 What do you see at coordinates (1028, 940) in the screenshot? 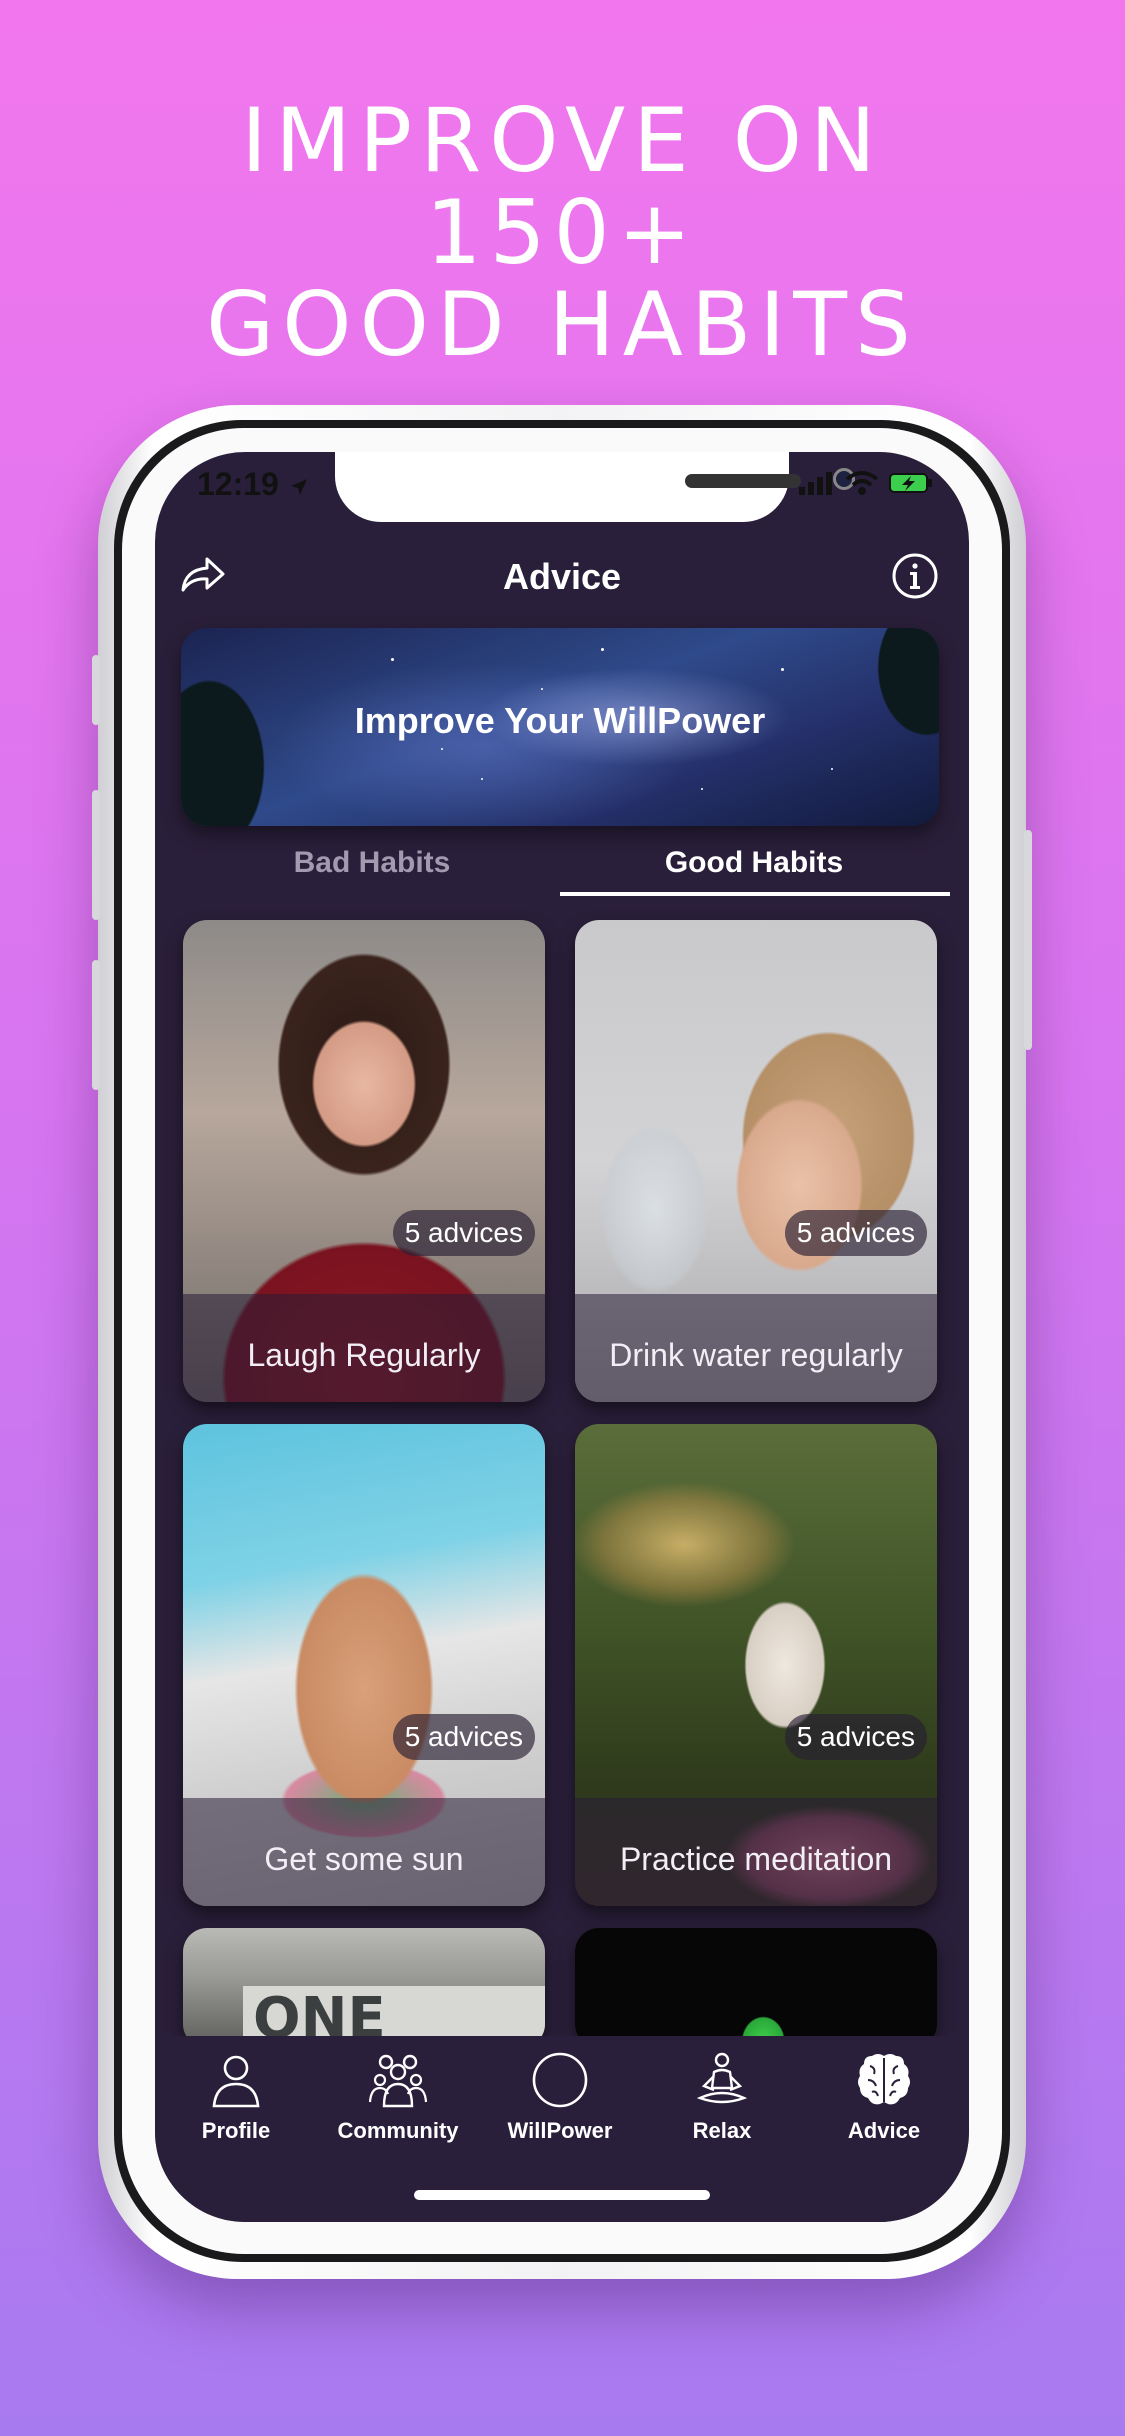
I see `power-button` at bounding box center [1028, 940].